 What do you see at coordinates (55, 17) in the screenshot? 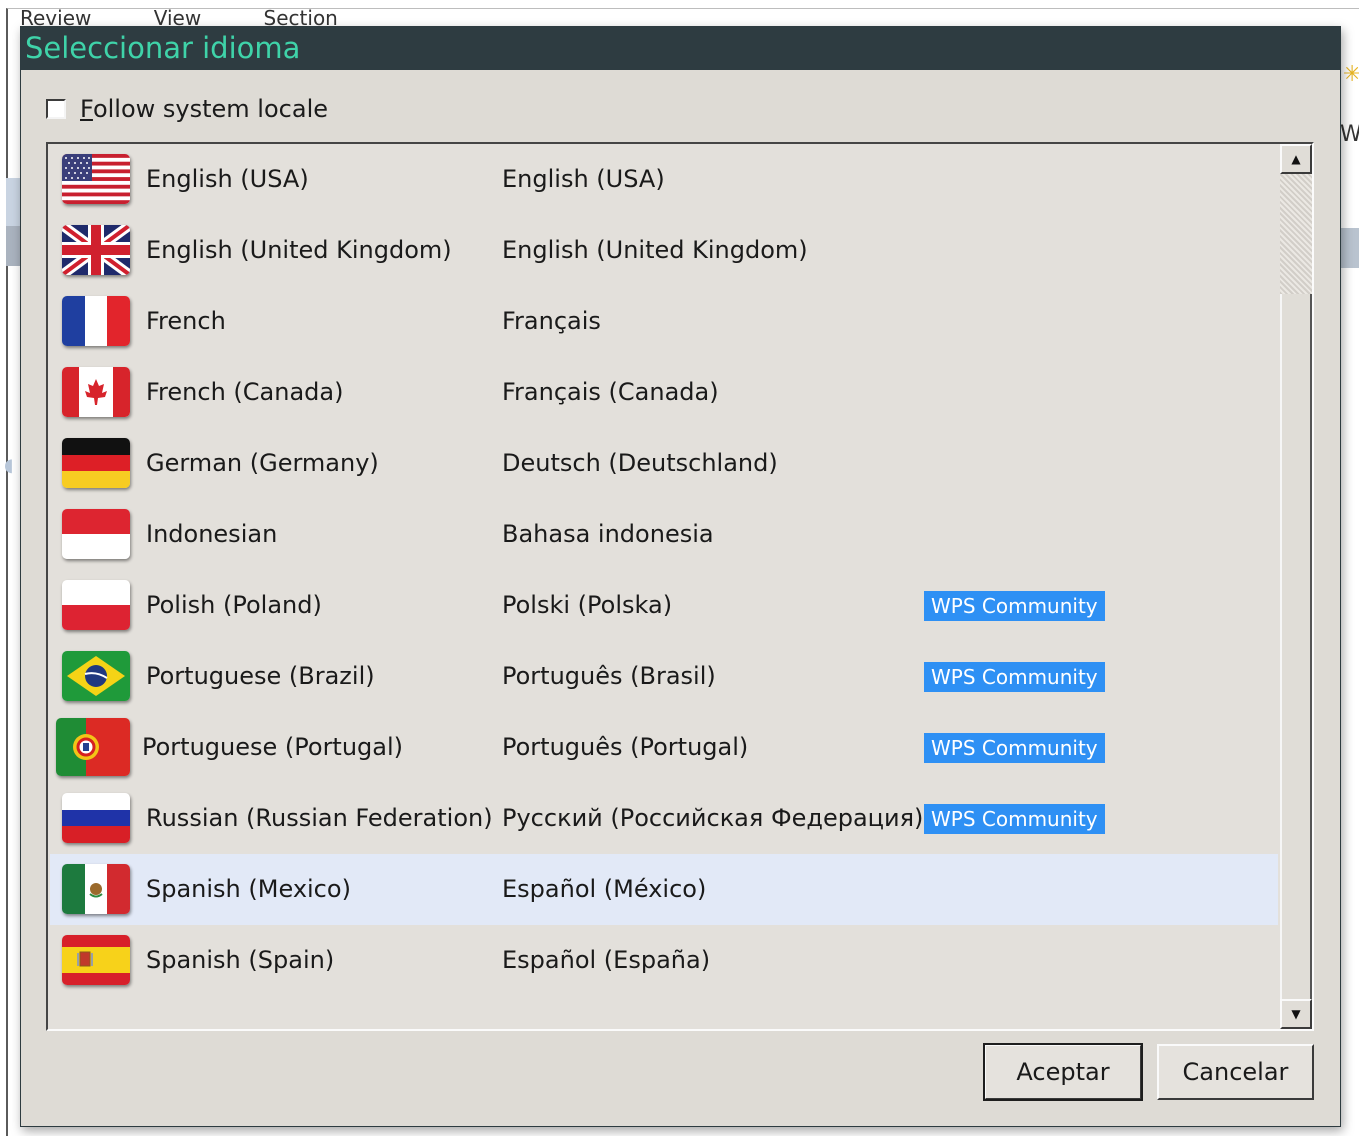
I see `menu-review: Review` at bounding box center [55, 17].